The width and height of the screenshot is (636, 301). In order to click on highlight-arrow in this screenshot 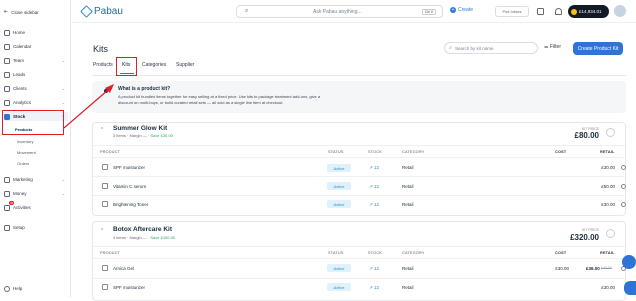, I will do `click(88, 106)`.